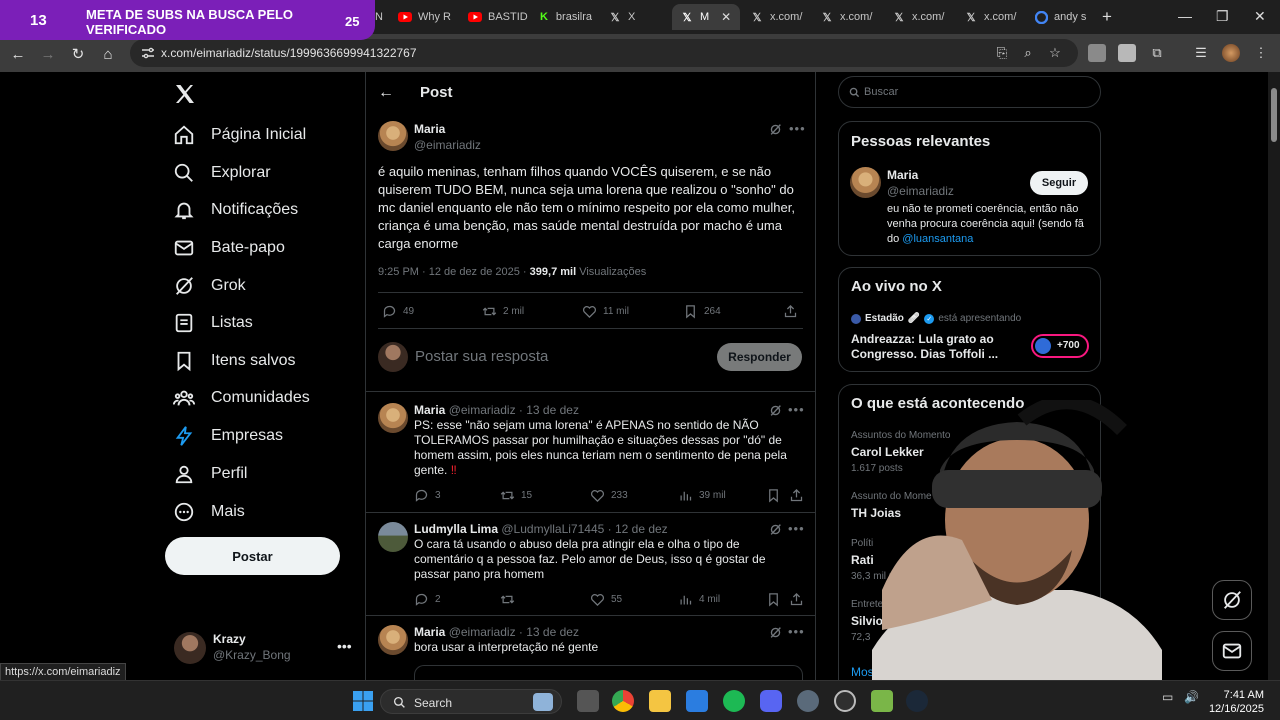  Describe the element at coordinates (471, 701) in the screenshot. I see `taskbar-search: Search` at that location.